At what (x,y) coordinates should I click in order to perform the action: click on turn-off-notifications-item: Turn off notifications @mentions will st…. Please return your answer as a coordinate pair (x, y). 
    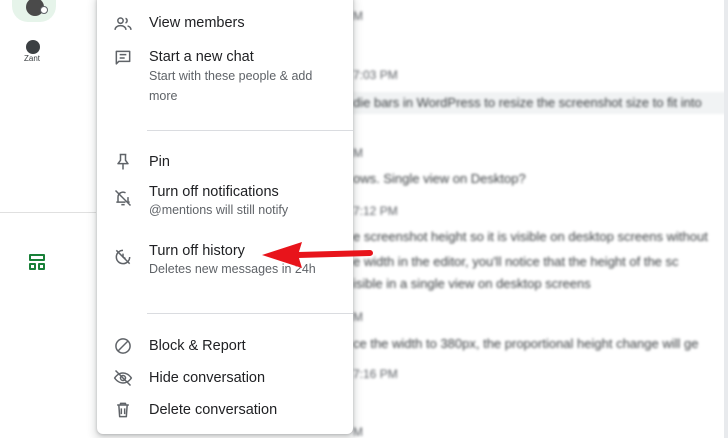
    Looking at the image, I should click on (225, 206).